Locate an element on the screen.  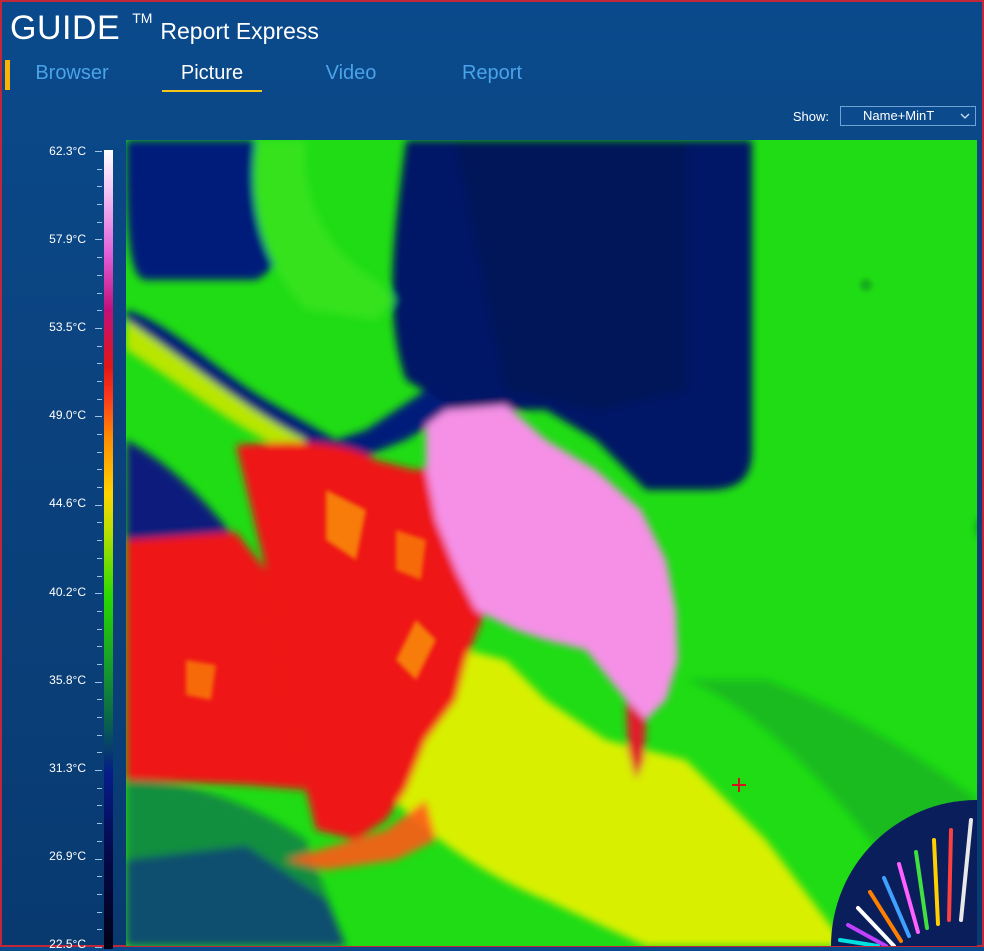
main-tabs: Browser Picture Video Report is located at coordinates (302, 74).